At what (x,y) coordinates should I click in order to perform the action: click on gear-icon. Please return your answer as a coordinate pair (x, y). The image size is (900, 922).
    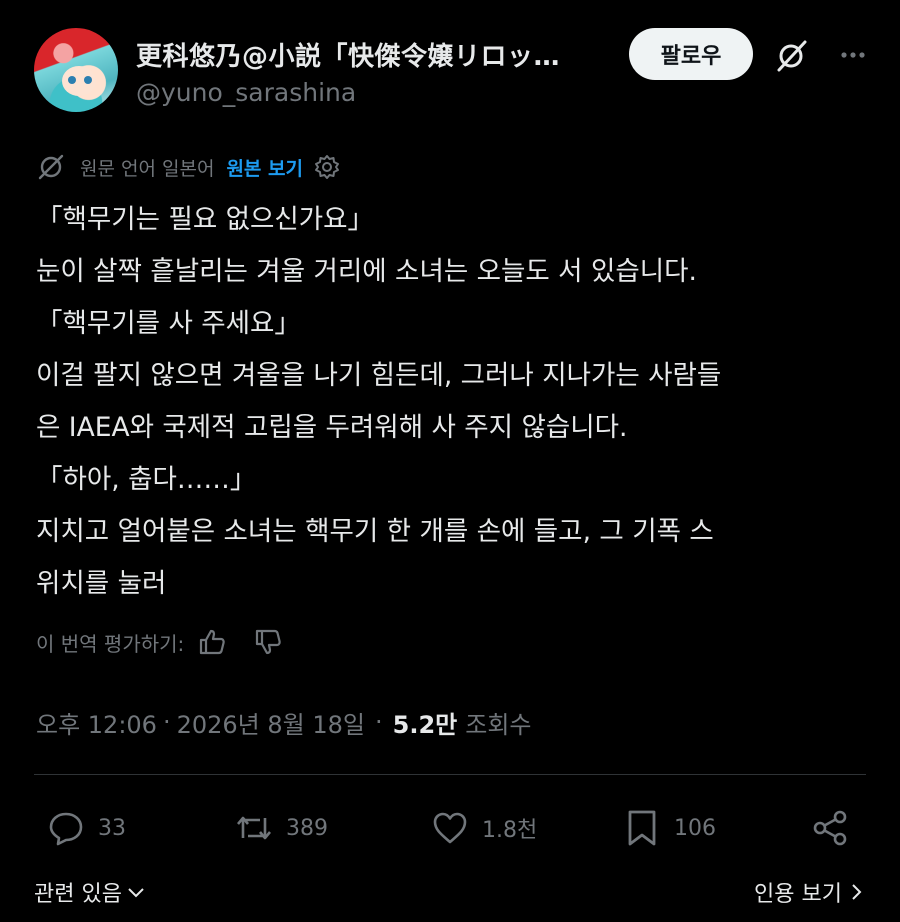
    Looking at the image, I should click on (327, 167).